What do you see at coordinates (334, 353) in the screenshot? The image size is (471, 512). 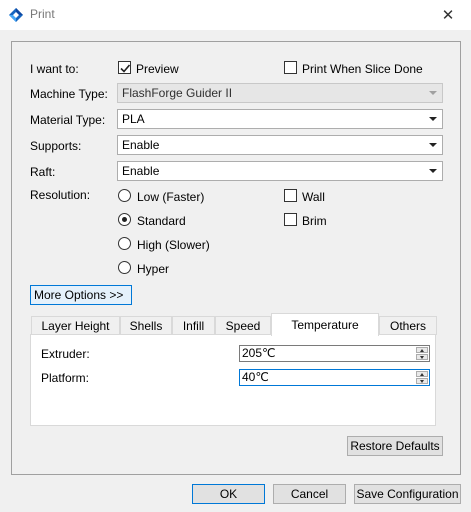 I see `extruder-temperature-input: 205℃` at bounding box center [334, 353].